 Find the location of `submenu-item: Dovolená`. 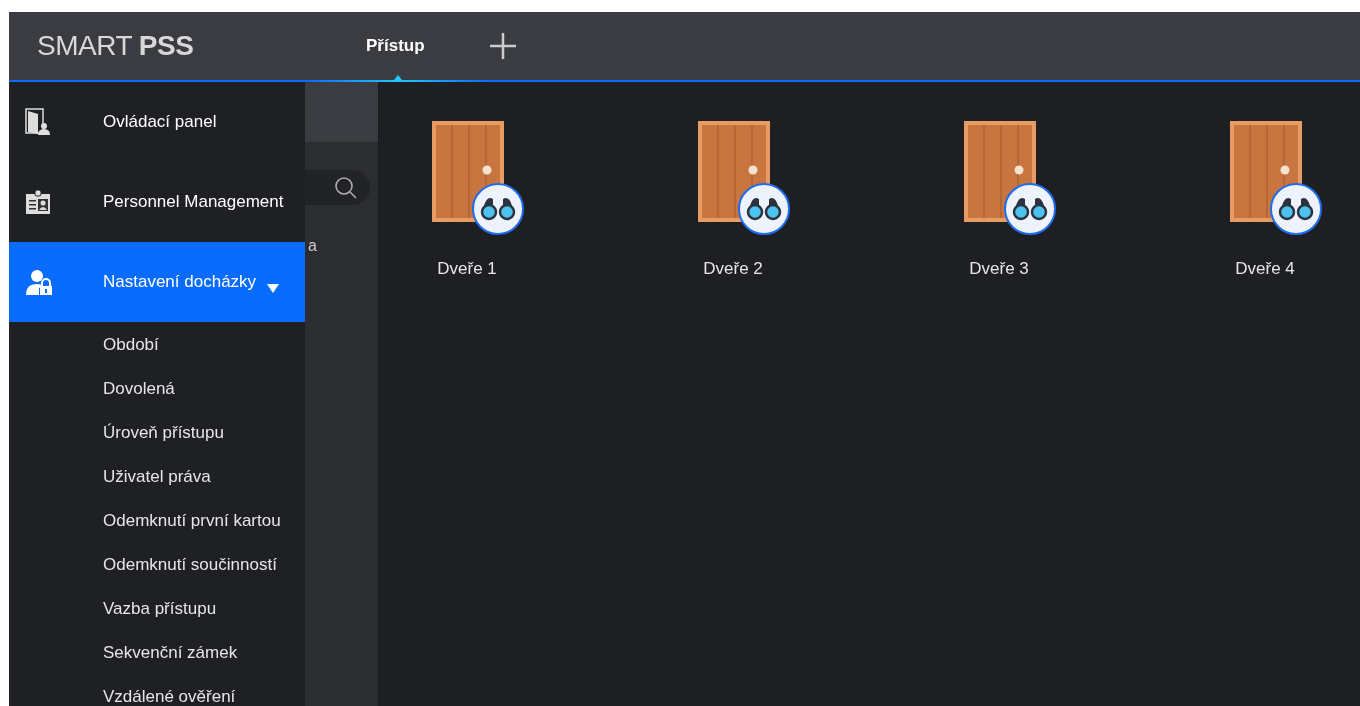

submenu-item: Dovolená is located at coordinates (157, 389).